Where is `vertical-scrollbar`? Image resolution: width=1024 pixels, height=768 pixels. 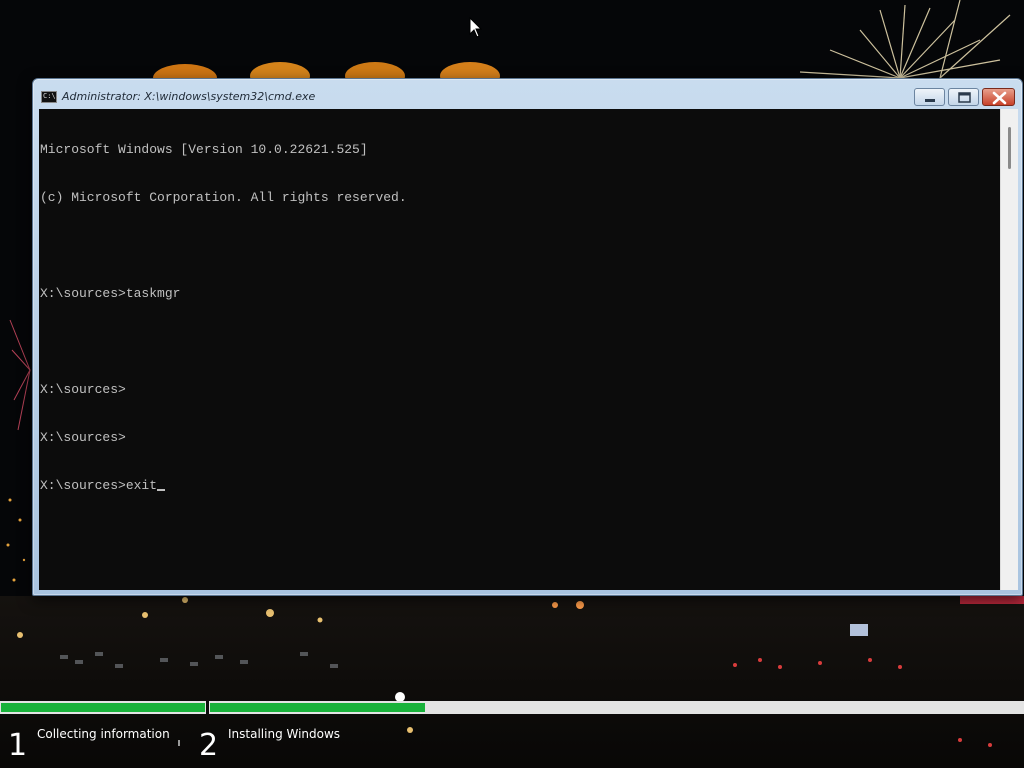 vertical-scrollbar is located at coordinates (1009, 349).